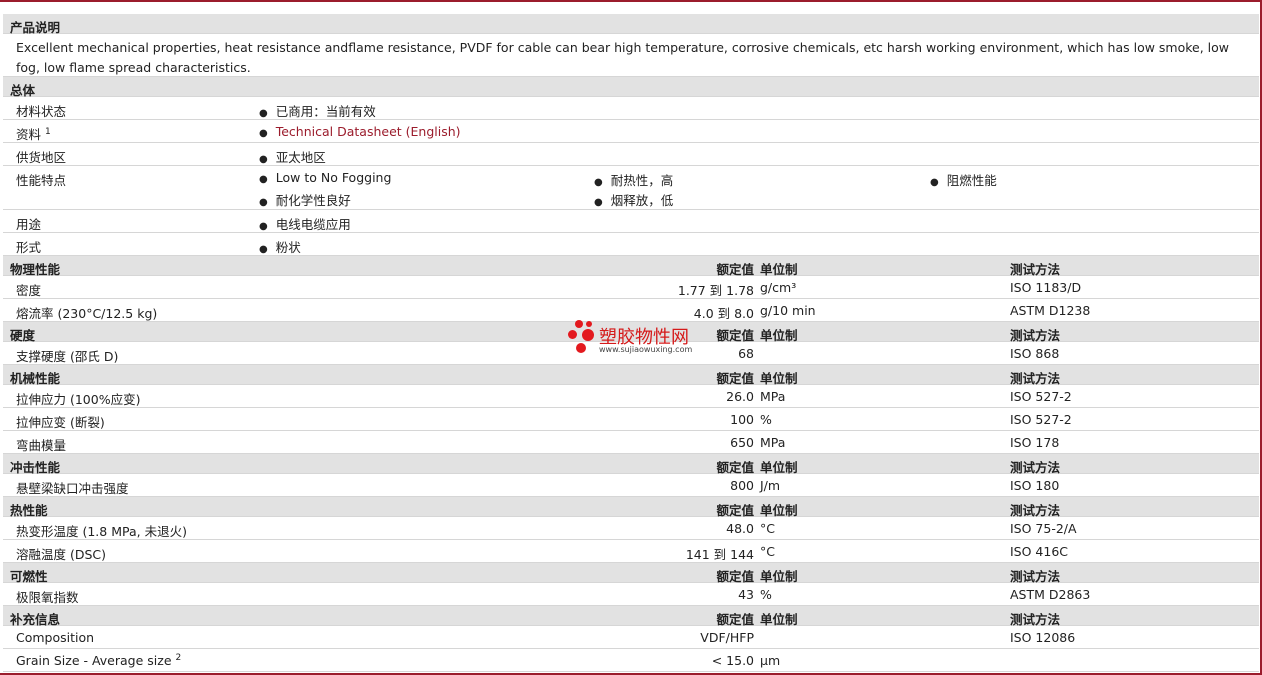 Image resolution: width=1262 pixels, height=675 pixels. What do you see at coordinates (638, 338) in the screenshot?
I see `watermark-logo: 塑胶物性网 www.sujiaowuxing.com` at bounding box center [638, 338].